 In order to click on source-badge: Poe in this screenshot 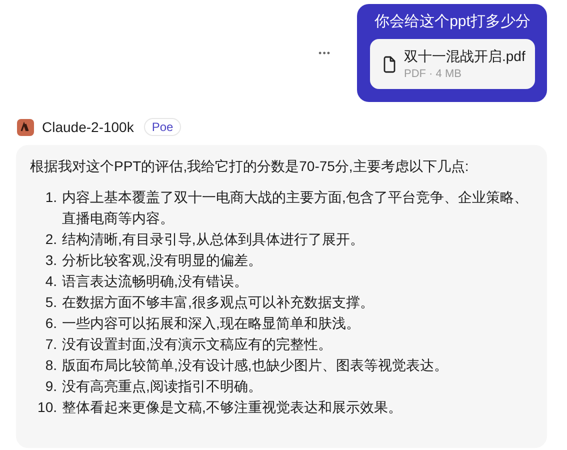, I will do `click(163, 127)`.